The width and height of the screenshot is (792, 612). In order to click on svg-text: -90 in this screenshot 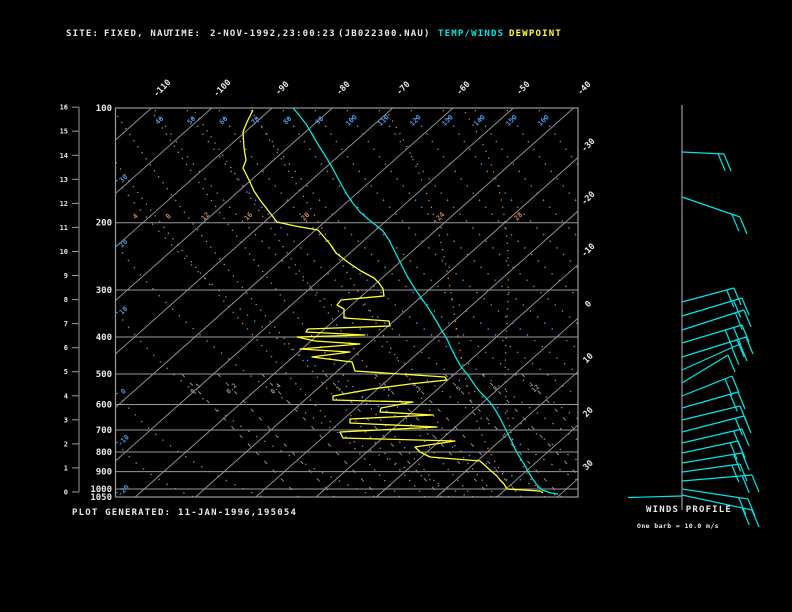, I will do `click(283, 89)`.